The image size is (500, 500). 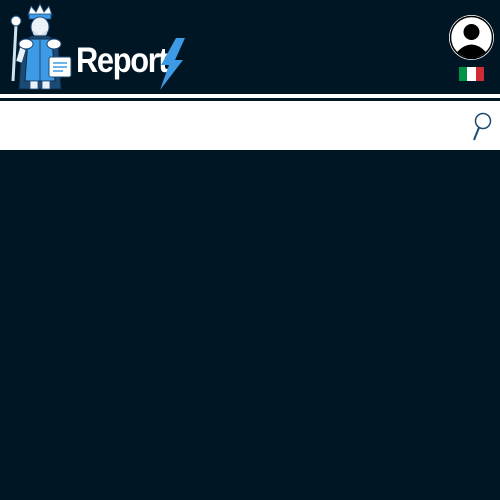 I want to click on knight-mascot-icon, so click(x=41, y=46).